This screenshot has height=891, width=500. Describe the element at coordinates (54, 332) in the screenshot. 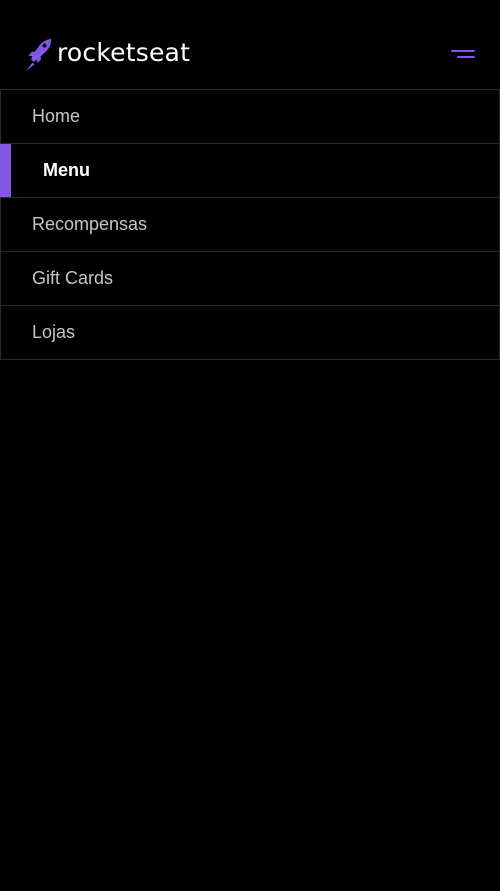

I see `nav-item-label: Lojas` at that location.